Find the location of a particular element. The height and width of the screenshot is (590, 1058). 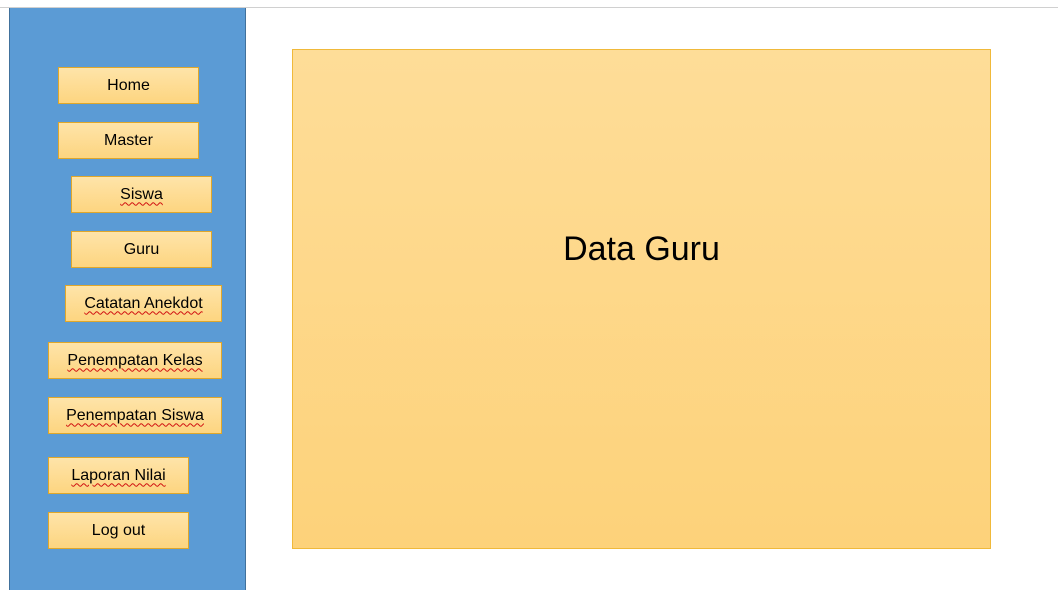

nav-master-label: Master is located at coordinates (128, 140).